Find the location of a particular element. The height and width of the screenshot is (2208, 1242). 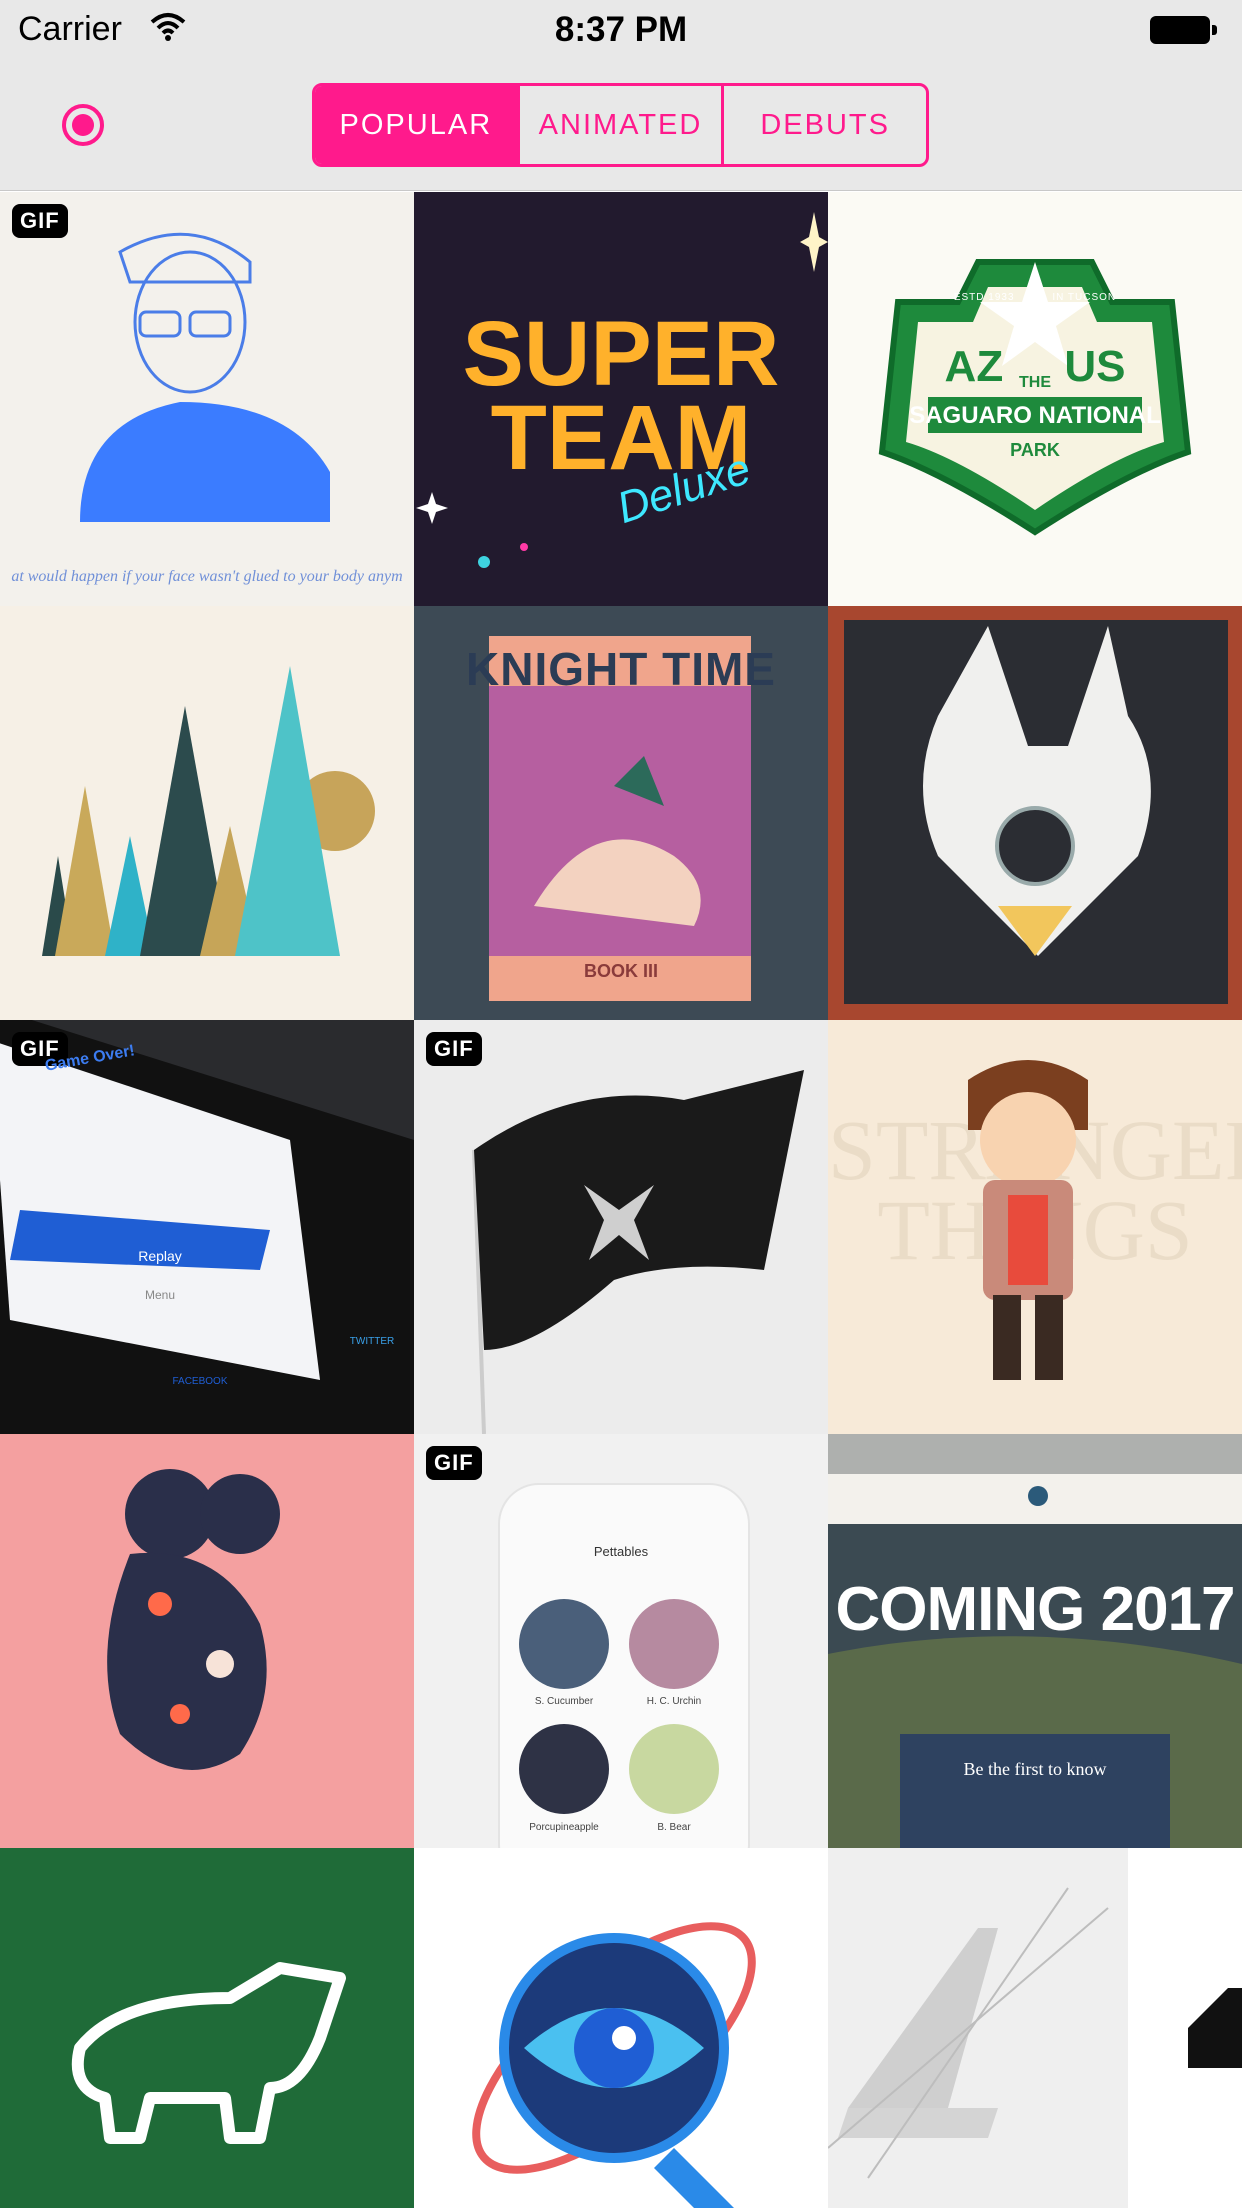

segmented-control: POPULAR ANIMATED DEBUTS is located at coordinates (620, 125).